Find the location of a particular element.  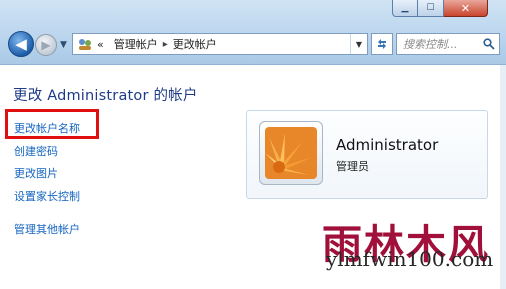

page-title: 更改 Administrator 的帐户 is located at coordinates (105, 96).